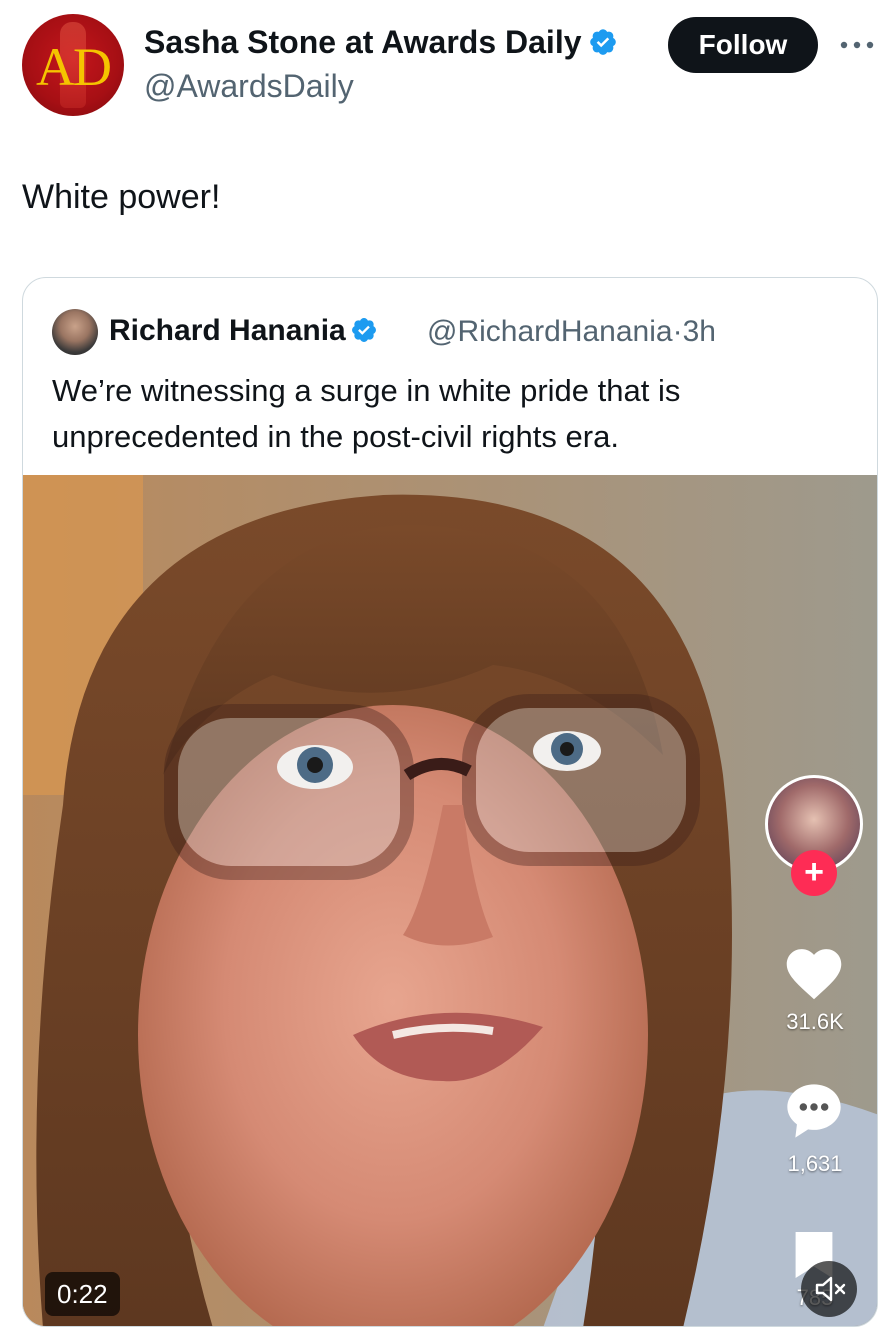 This screenshot has width=882, height=1332. I want to click on mute-icon, so click(830, 1289).